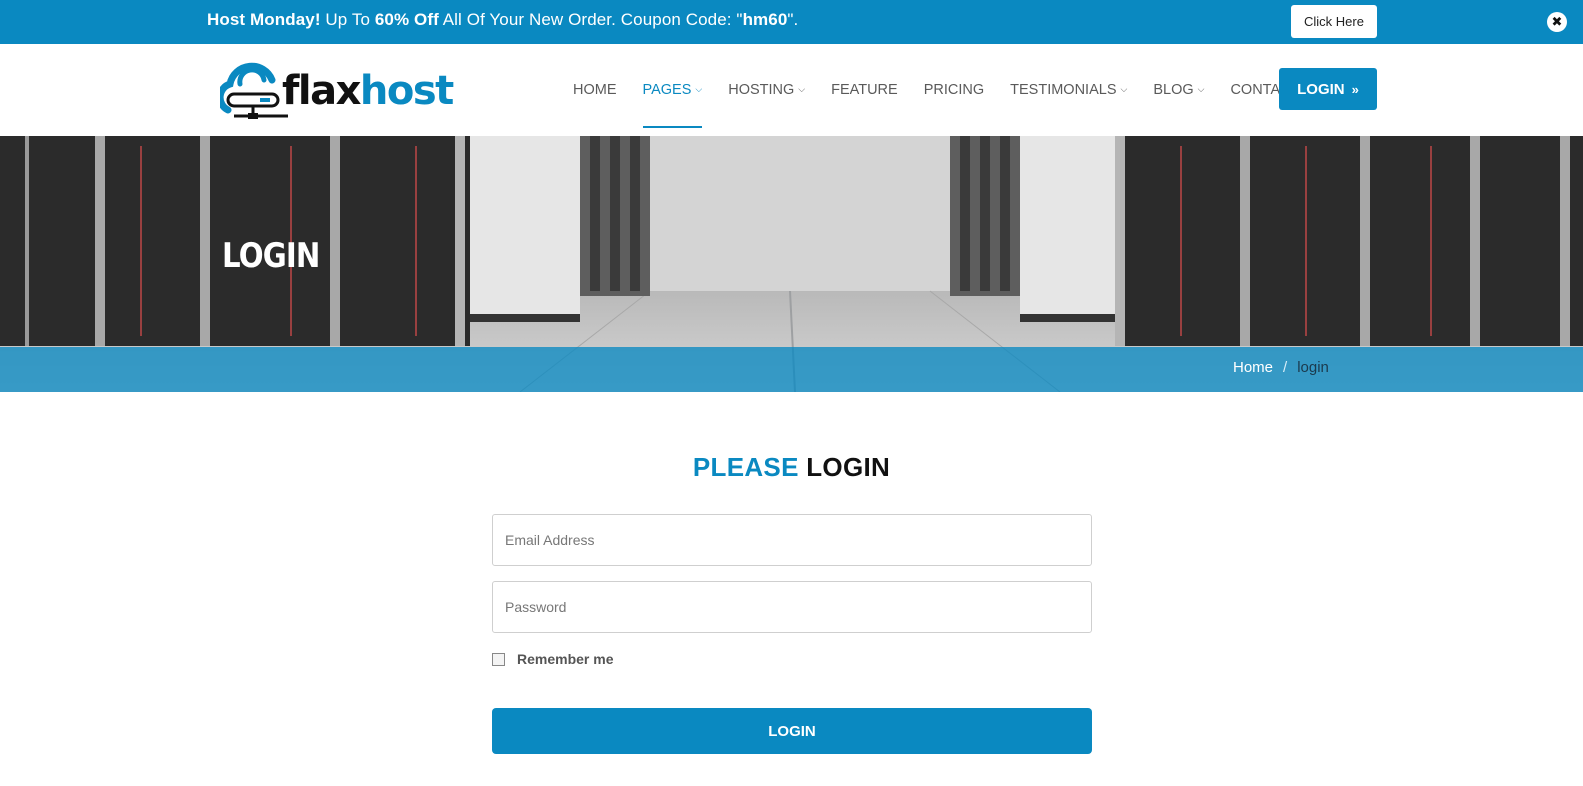  I want to click on form-title: PLEASE LOGIN, so click(791, 467).